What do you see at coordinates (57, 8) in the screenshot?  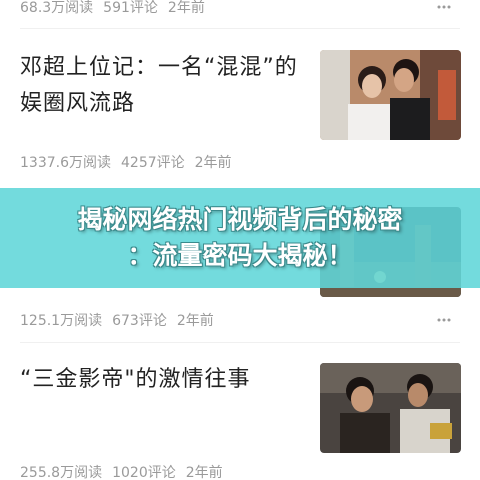 I see `read-count: 68.3万阅读` at bounding box center [57, 8].